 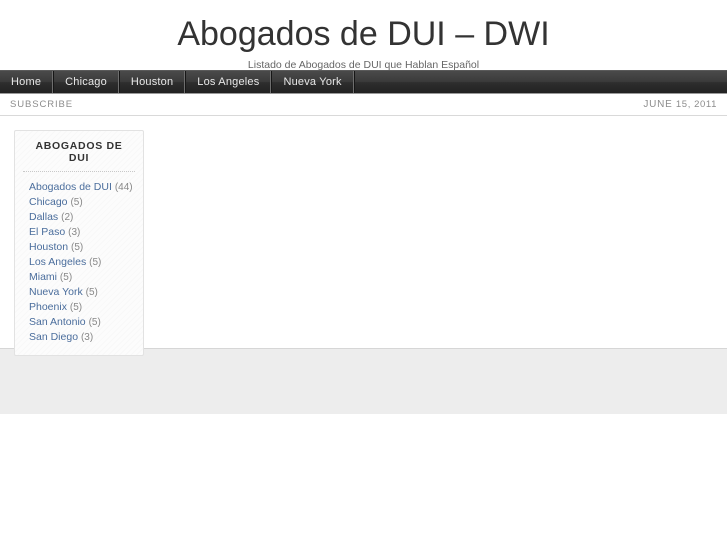 What do you see at coordinates (70, 187) in the screenshot?
I see `category-link-abogados-de-dui: Abogados de DUI` at bounding box center [70, 187].